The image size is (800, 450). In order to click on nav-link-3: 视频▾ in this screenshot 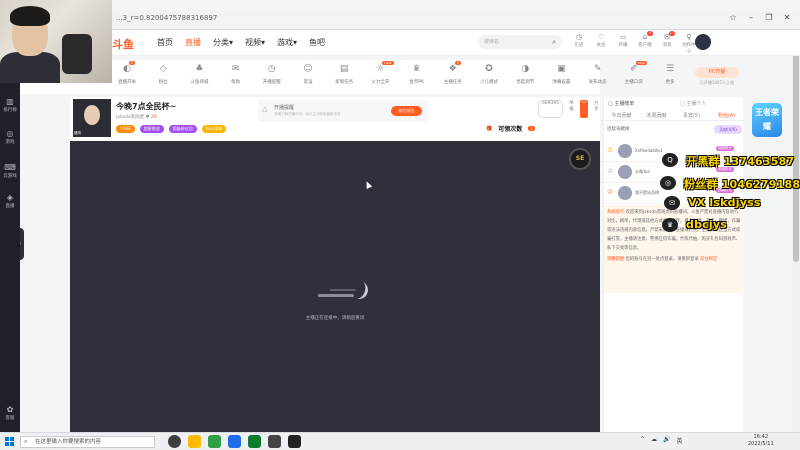, I will do `click(255, 42)`.